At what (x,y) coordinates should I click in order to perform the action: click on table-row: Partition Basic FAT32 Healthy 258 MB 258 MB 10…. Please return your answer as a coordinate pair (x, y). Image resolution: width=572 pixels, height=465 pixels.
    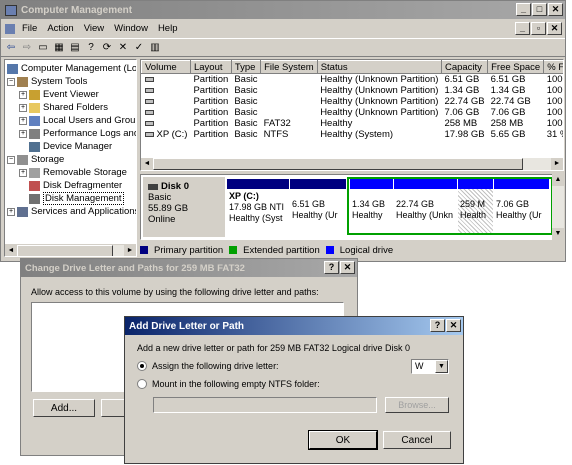
    Looking at the image, I should click on (352, 123).